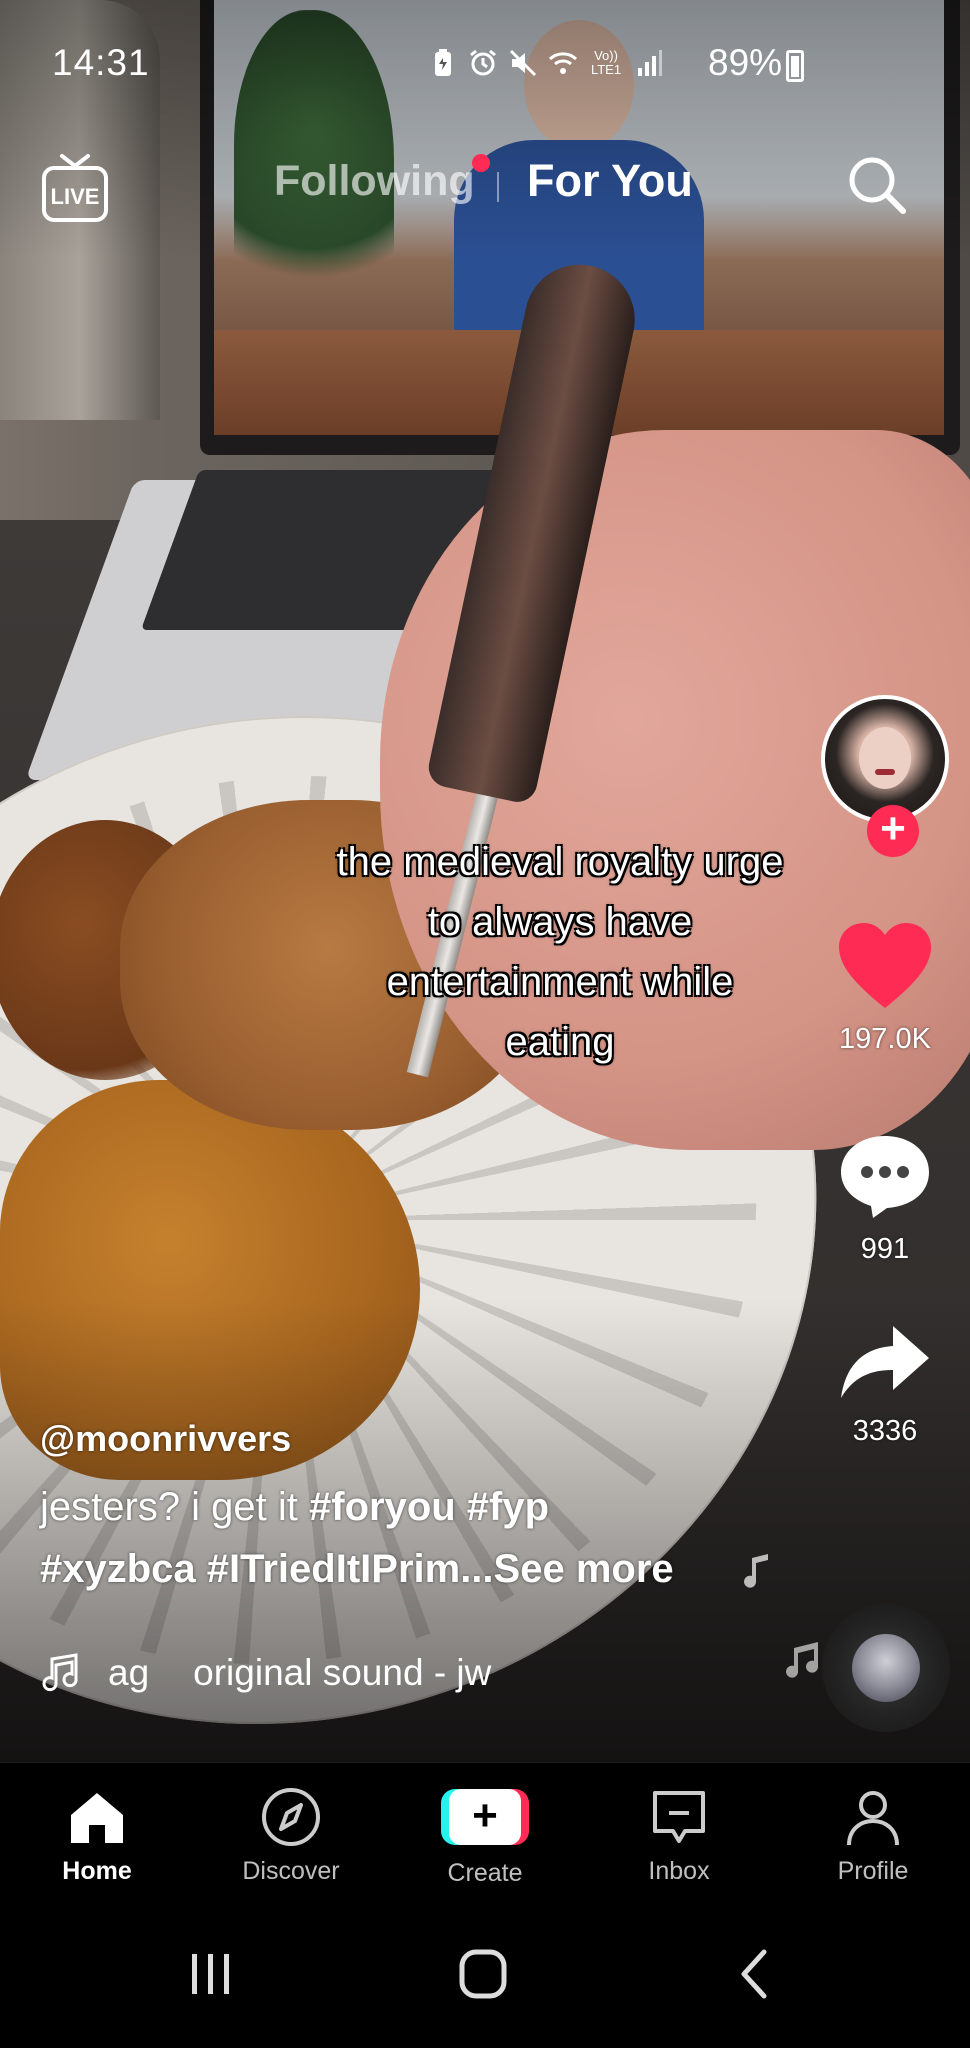  What do you see at coordinates (129, 1672) in the screenshot?
I see `music-artist: ag` at bounding box center [129, 1672].